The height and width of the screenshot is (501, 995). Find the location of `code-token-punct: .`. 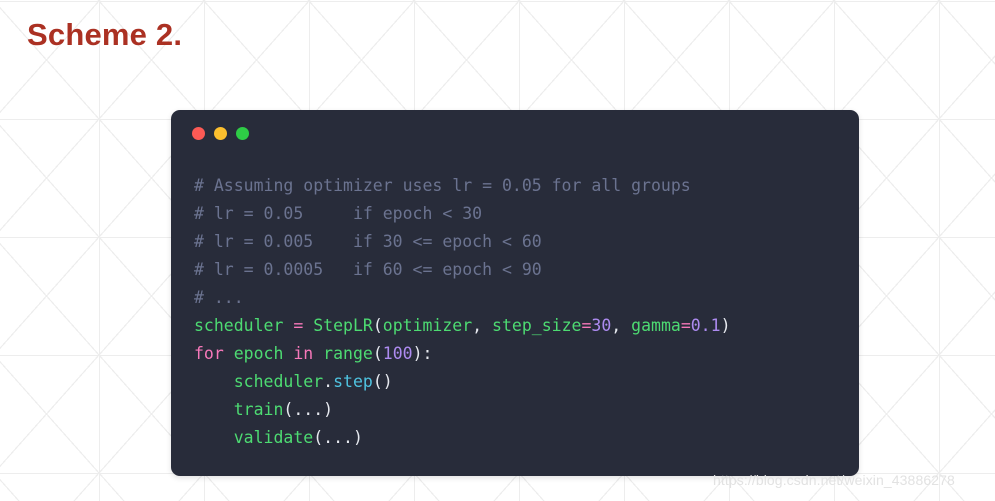

code-token-punct: . is located at coordinates (328, 381).